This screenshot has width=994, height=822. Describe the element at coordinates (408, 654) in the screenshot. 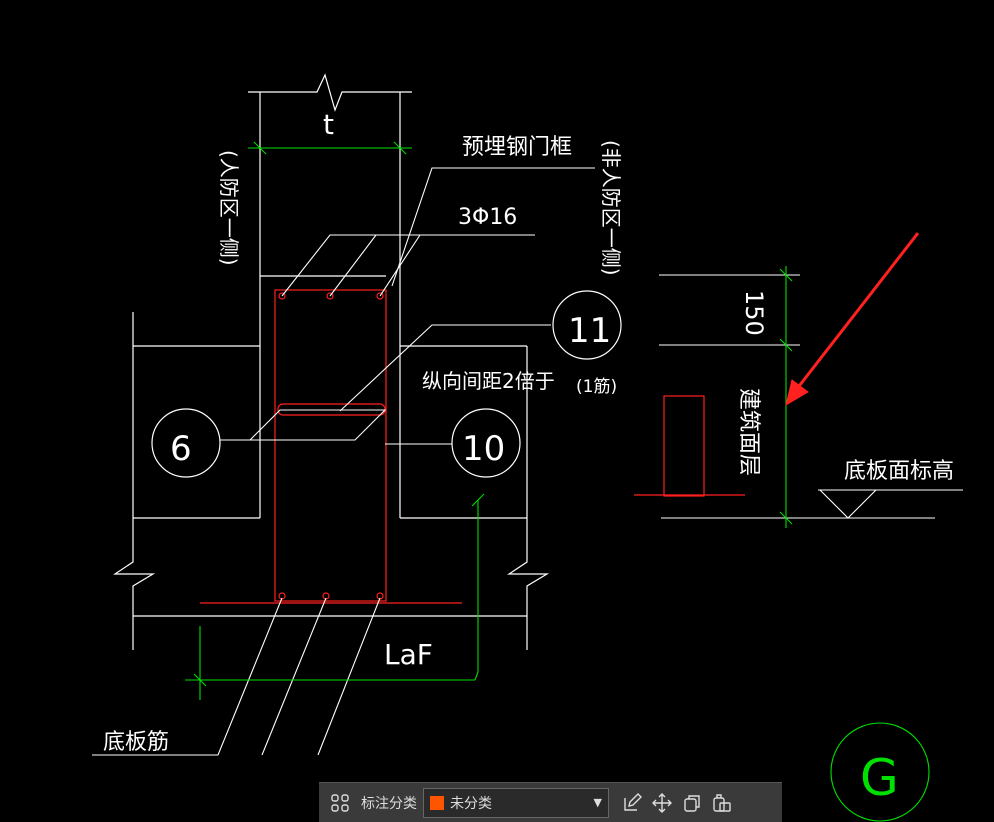

I see `laf-label: LaF` at that location.